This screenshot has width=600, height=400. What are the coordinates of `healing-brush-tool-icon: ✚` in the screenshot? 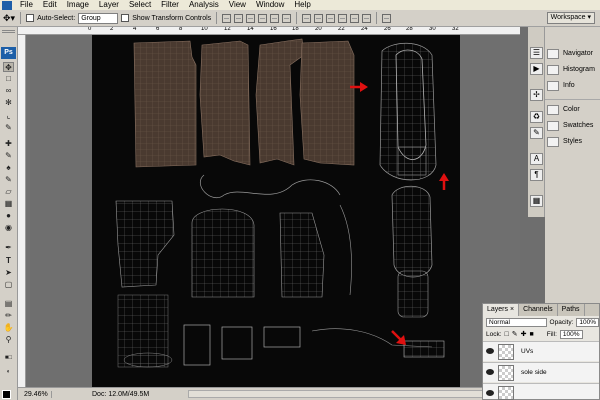 It's located at (8, 144).